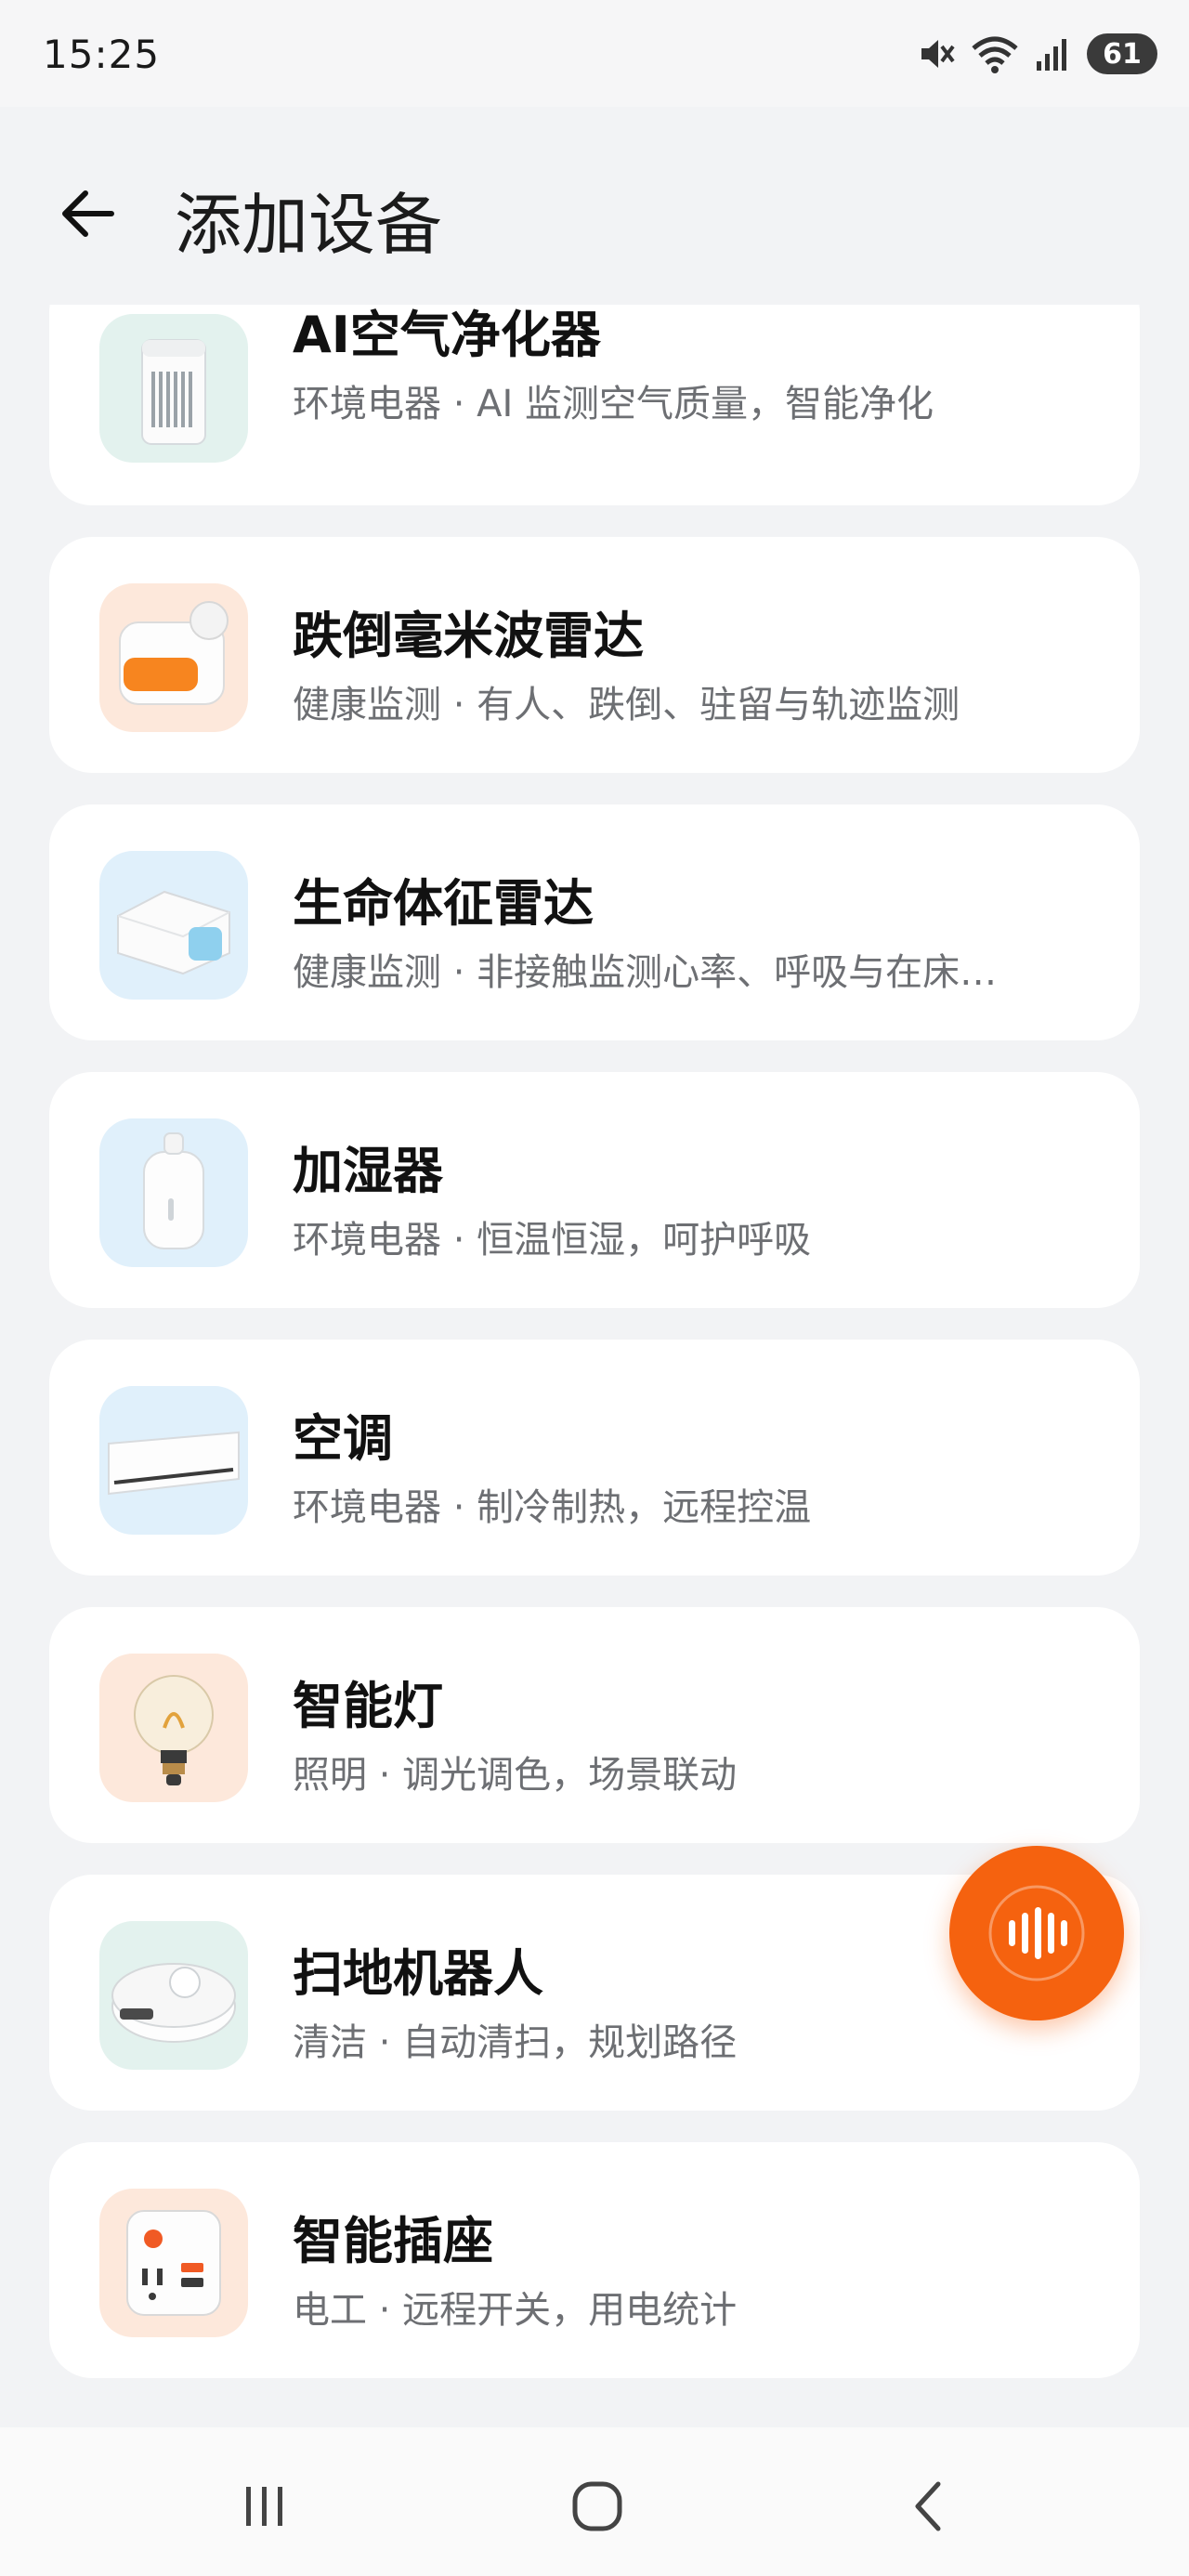 This screenshot has height=2576, width=1189. I want to click on device-description: 电工 · 远程开关，用电统计, so click(515, 2310).